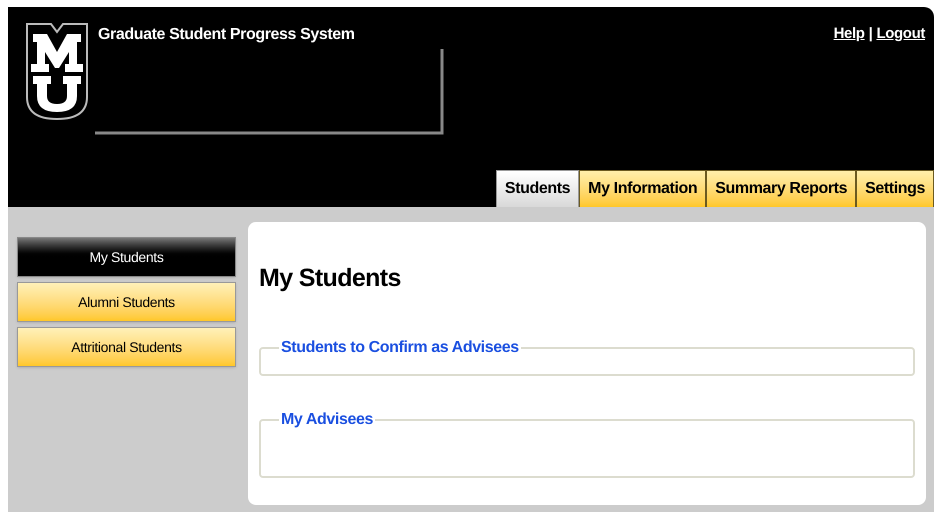  Describe the element at coordinates (226, 35) in the screenshot. I see `app-title: Graduate Student Progress System` at that location.